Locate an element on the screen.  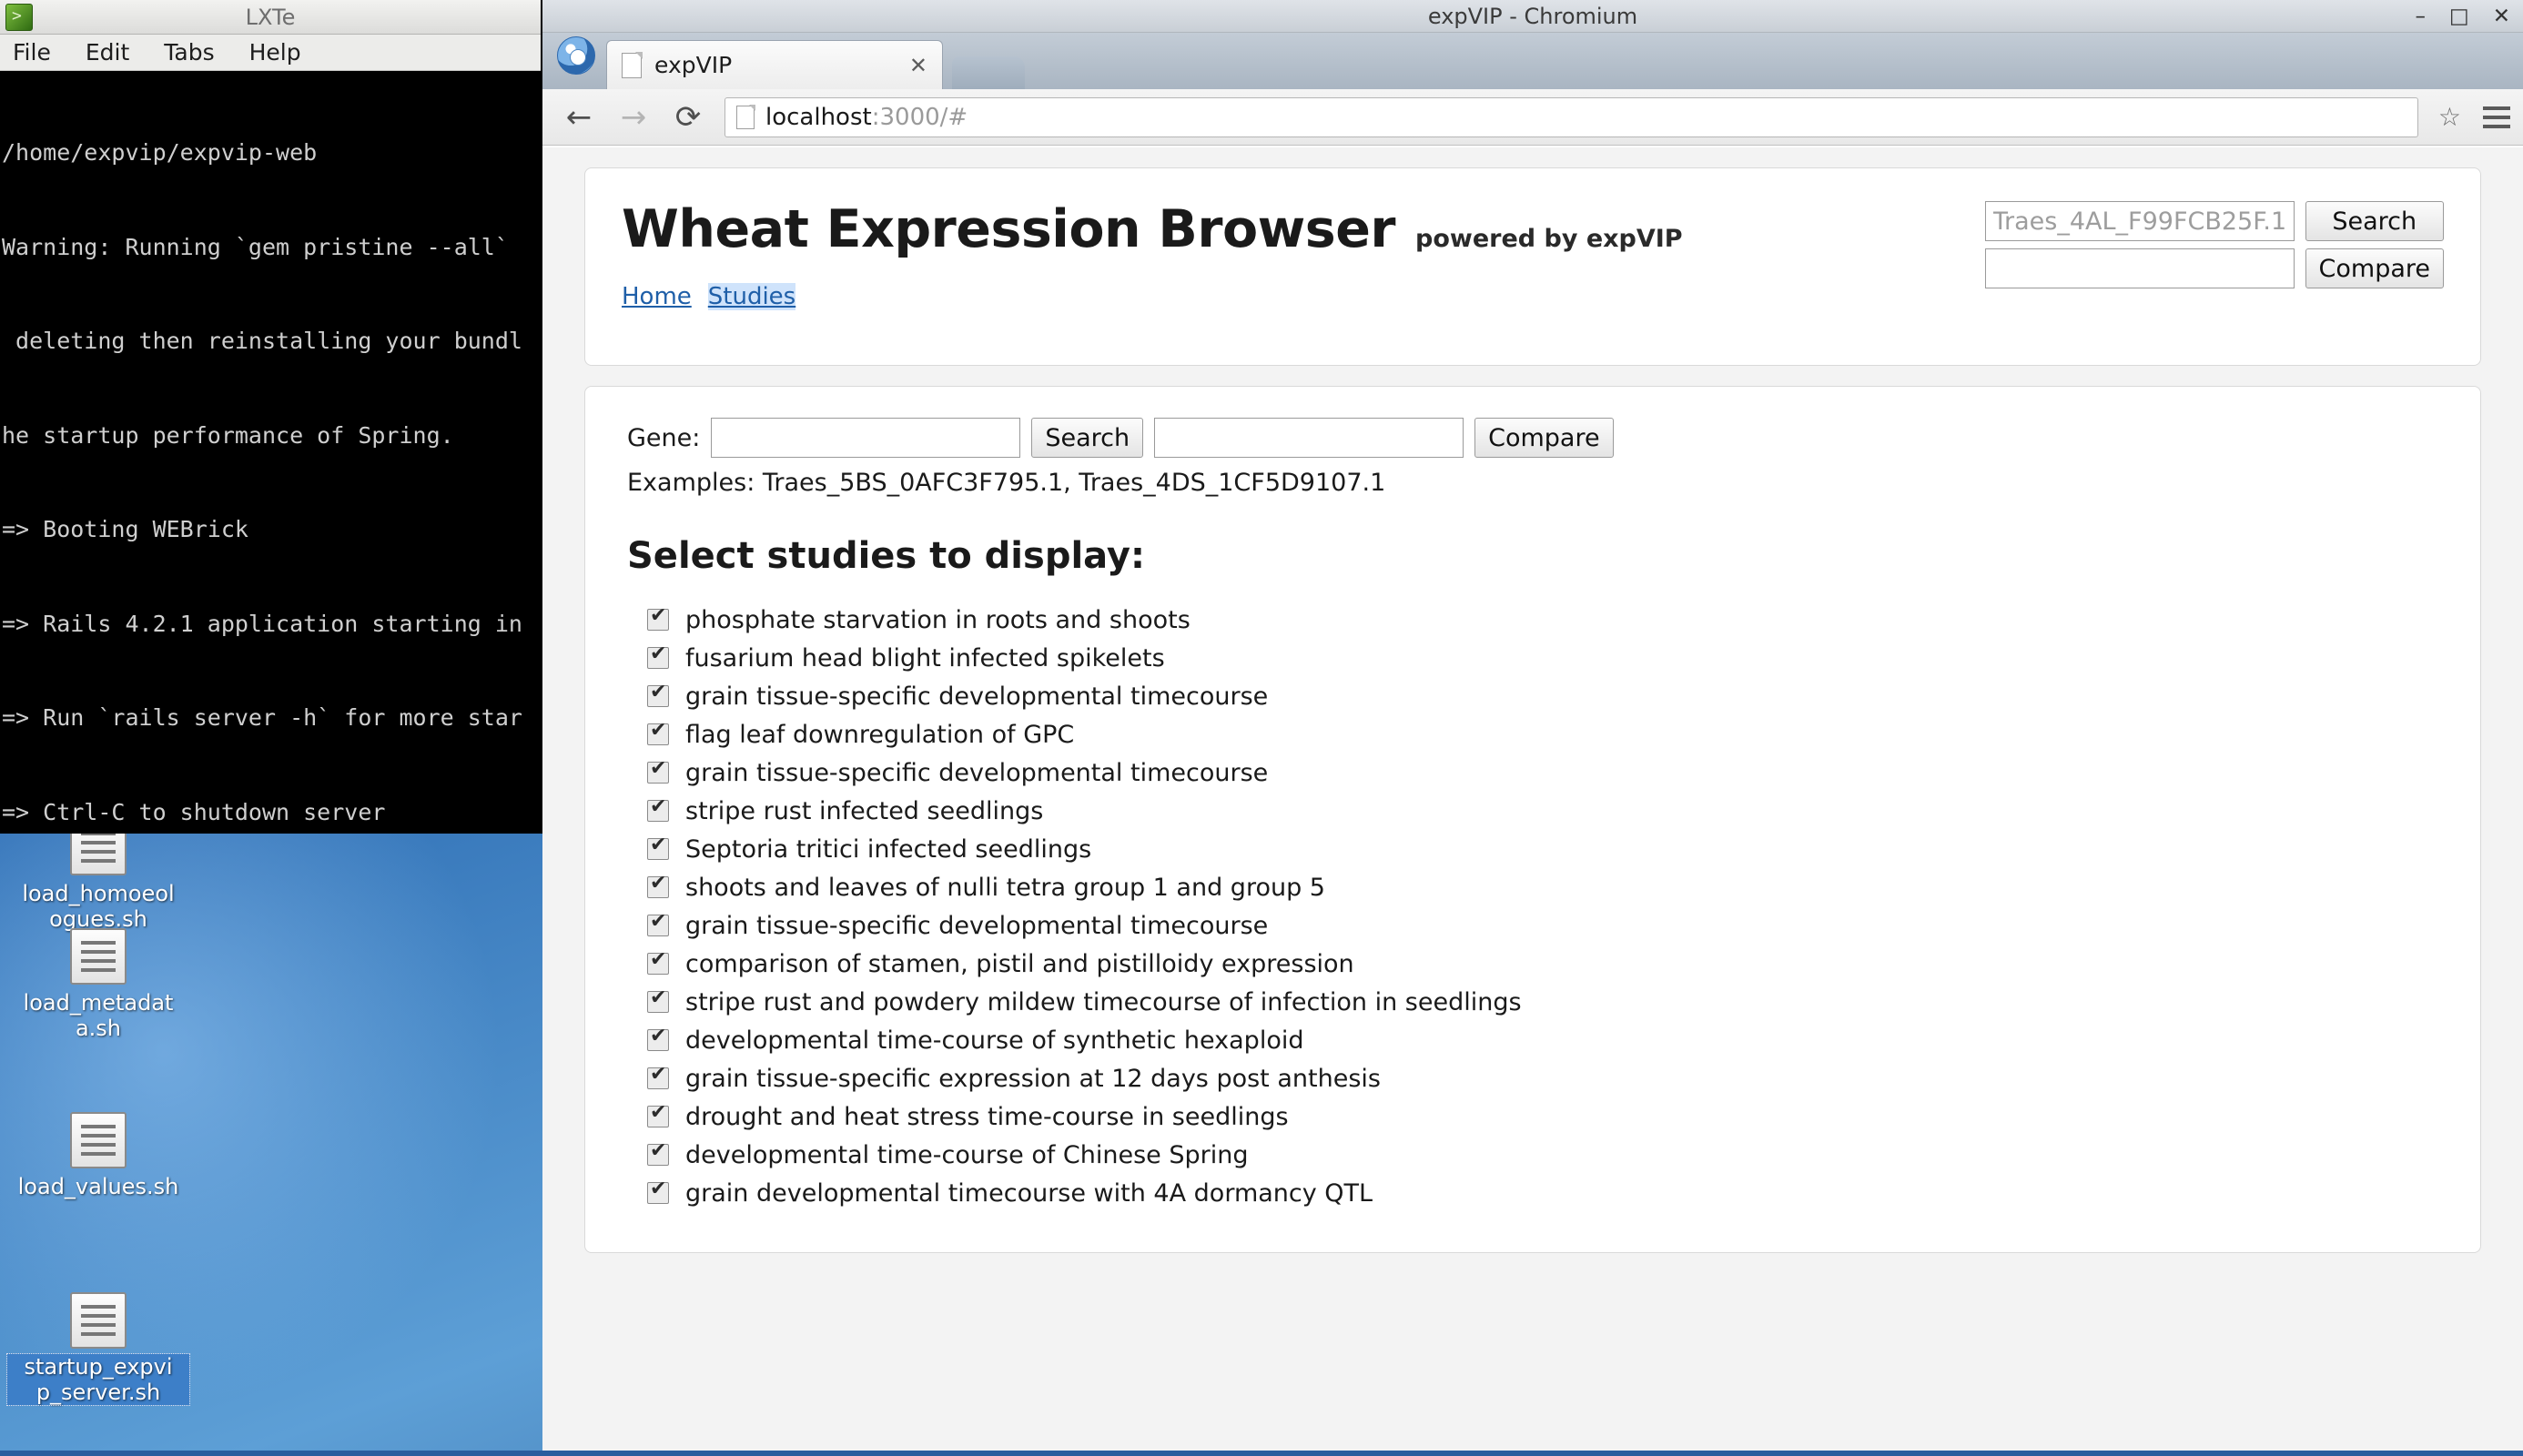
tab-expvip: expVIP ✕ is located at coordinates (774, 65).